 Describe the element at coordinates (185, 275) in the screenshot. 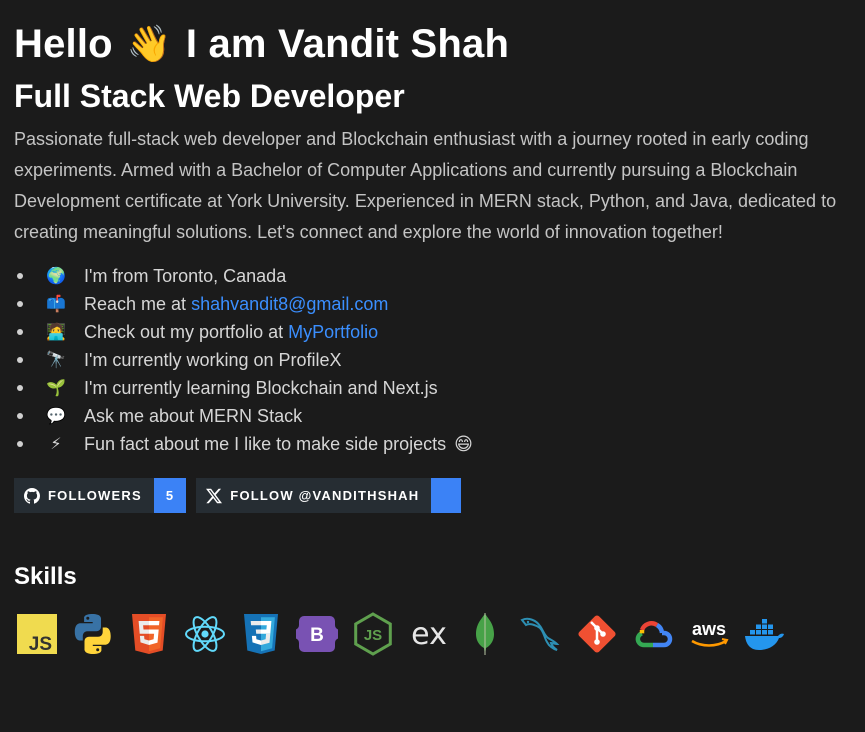

I see `fact-text: I'm from Toronto, Canada` at that location.